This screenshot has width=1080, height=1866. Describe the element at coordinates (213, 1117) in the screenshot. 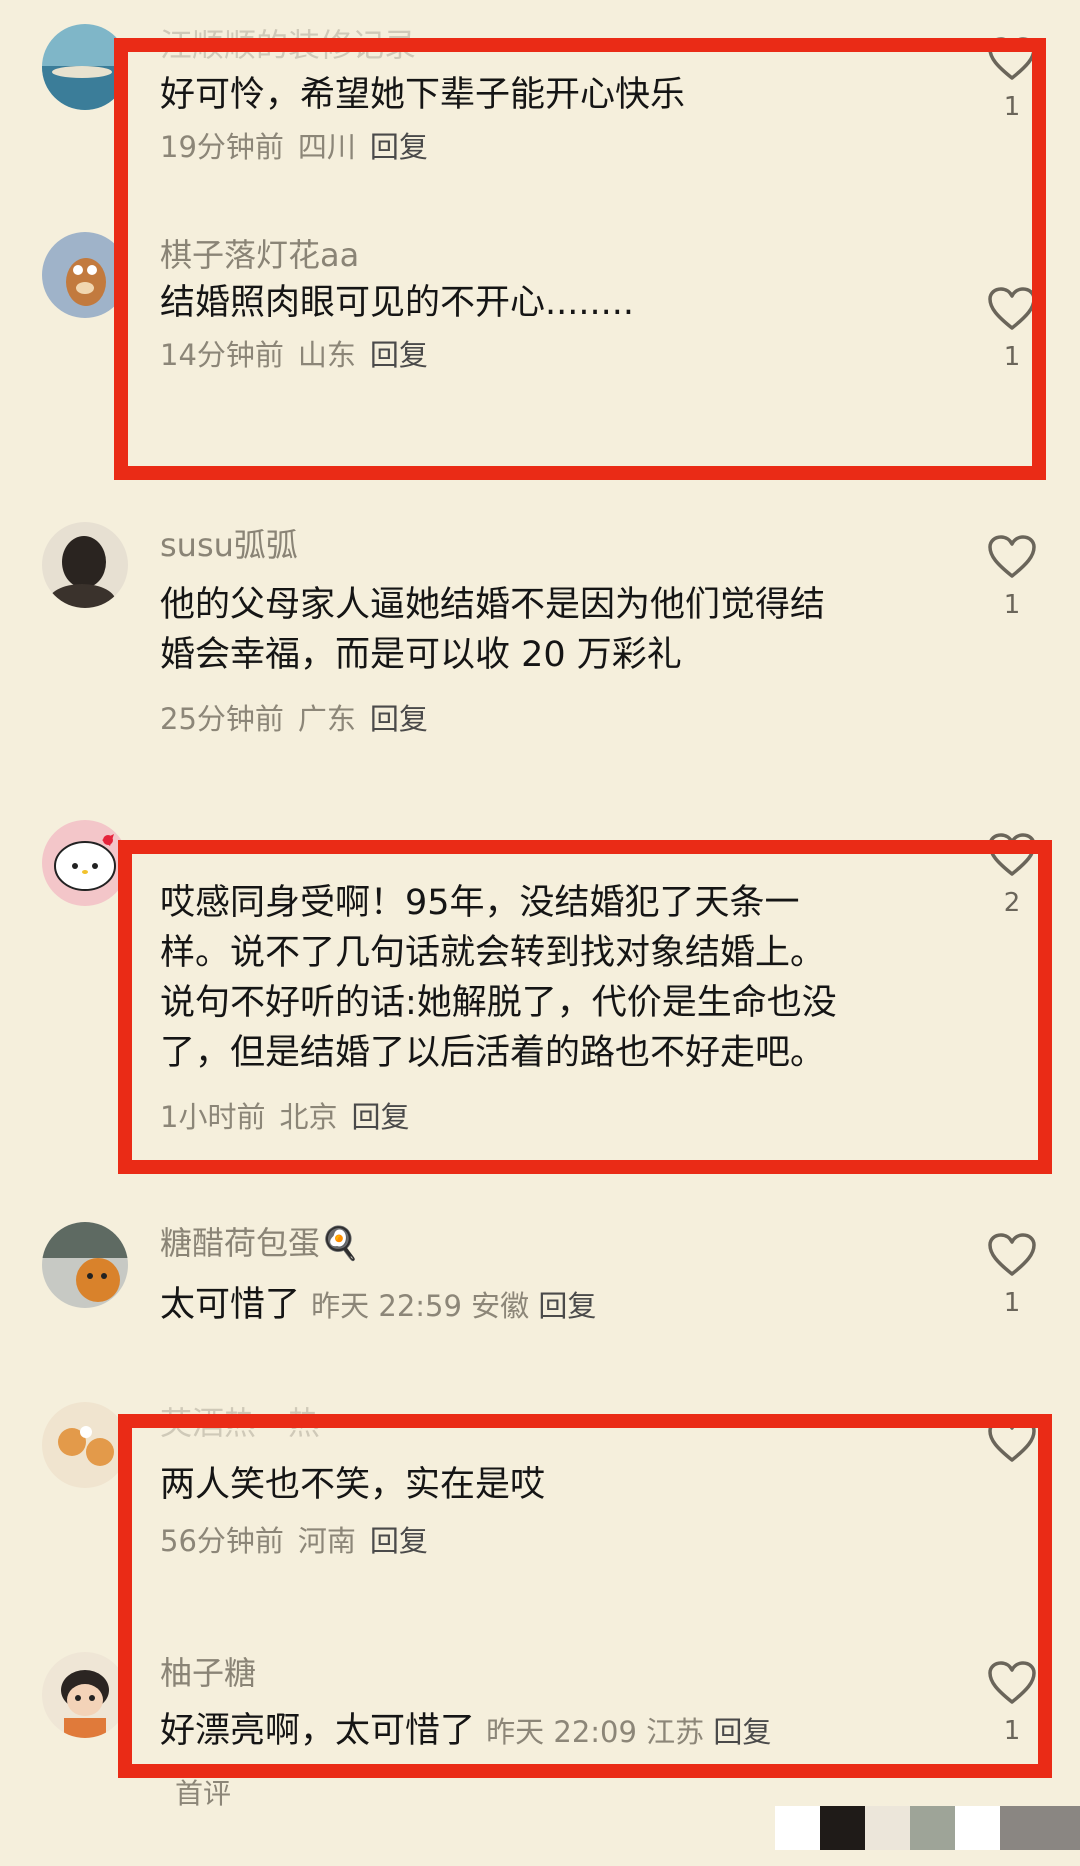

I see `comment-time: 1小时前` at that location.